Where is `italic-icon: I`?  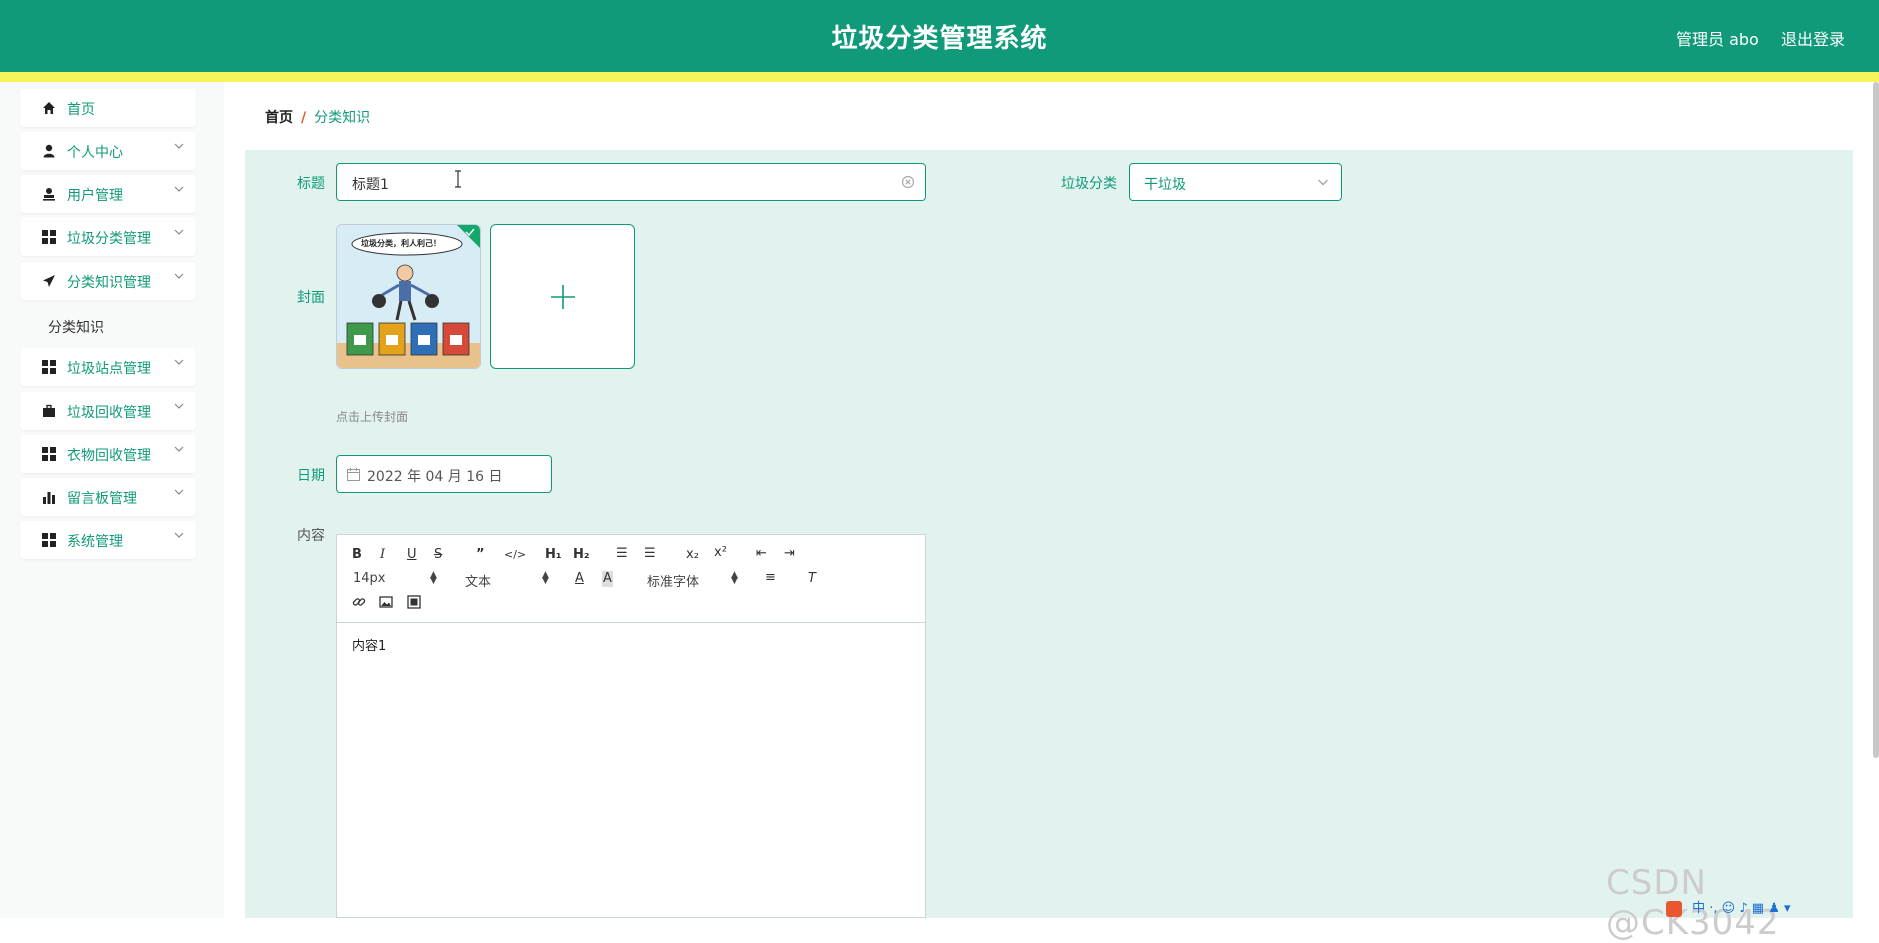
italic-icon: I is located at coordinates (382, 555).